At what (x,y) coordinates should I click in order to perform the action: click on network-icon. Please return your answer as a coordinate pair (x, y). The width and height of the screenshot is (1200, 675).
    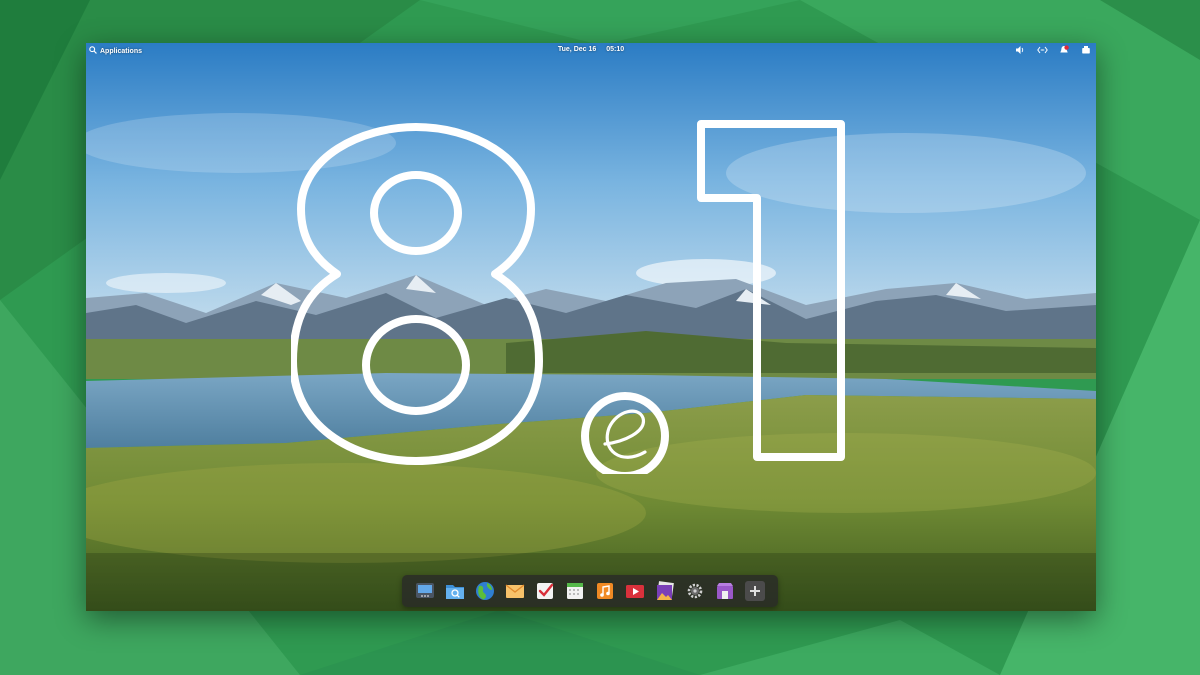
    Looking at the image, I should click on (1042, 50).